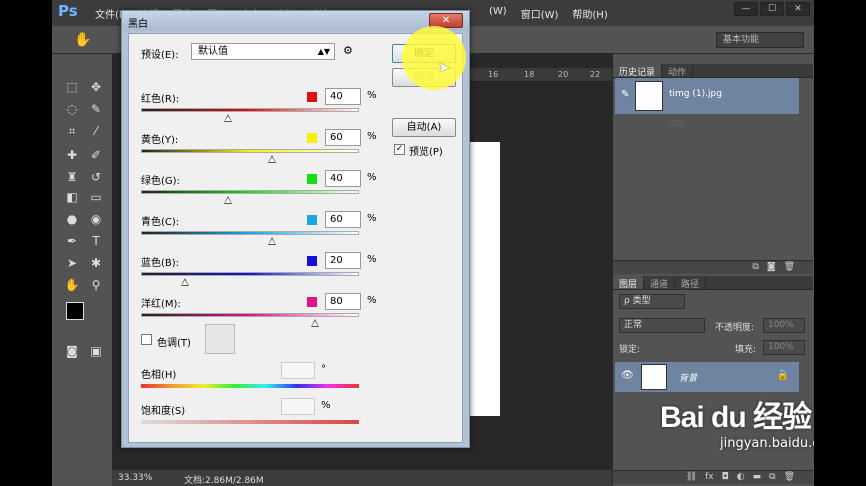  Describe the element at coordinates (772, 9) in the screenshot. I see `restore-button: ☐` at that location.